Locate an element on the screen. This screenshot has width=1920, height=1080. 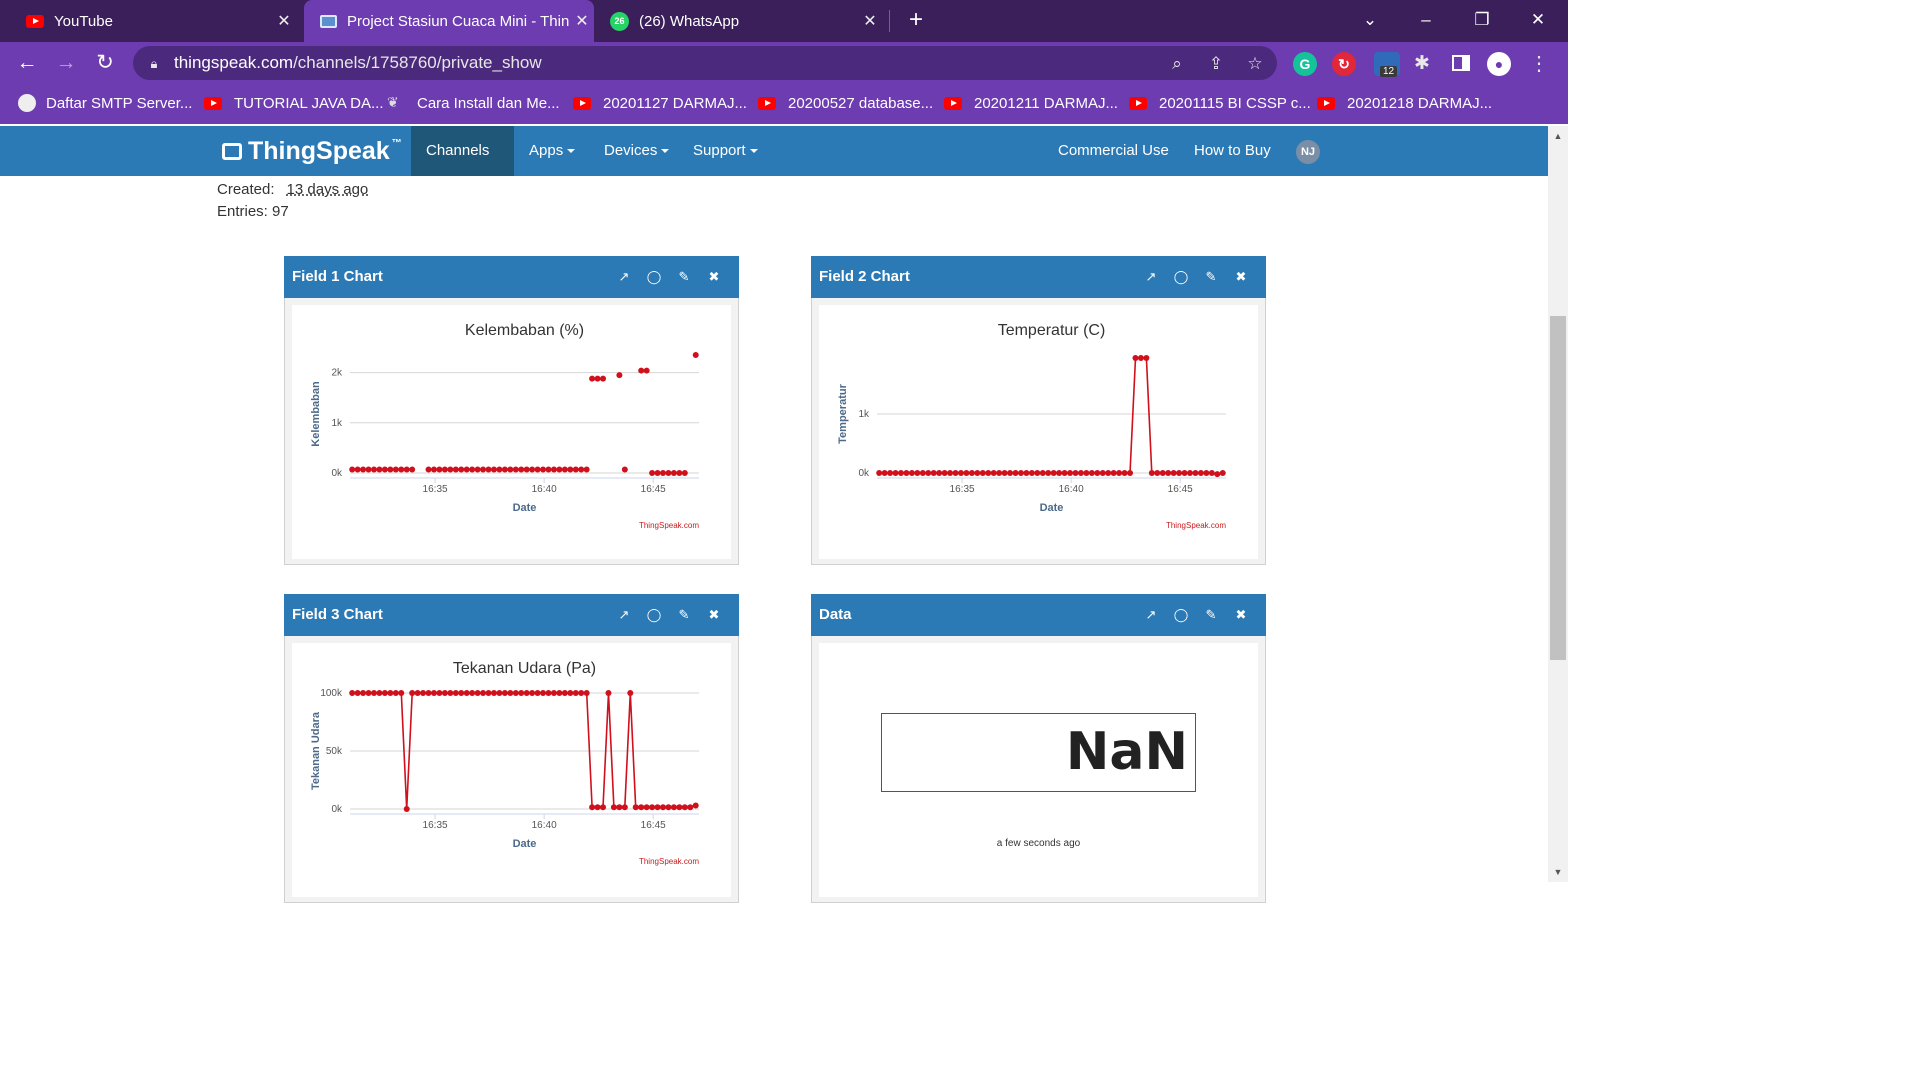
widget-title: Field 3 Chart is located at coordinates (337, 614).